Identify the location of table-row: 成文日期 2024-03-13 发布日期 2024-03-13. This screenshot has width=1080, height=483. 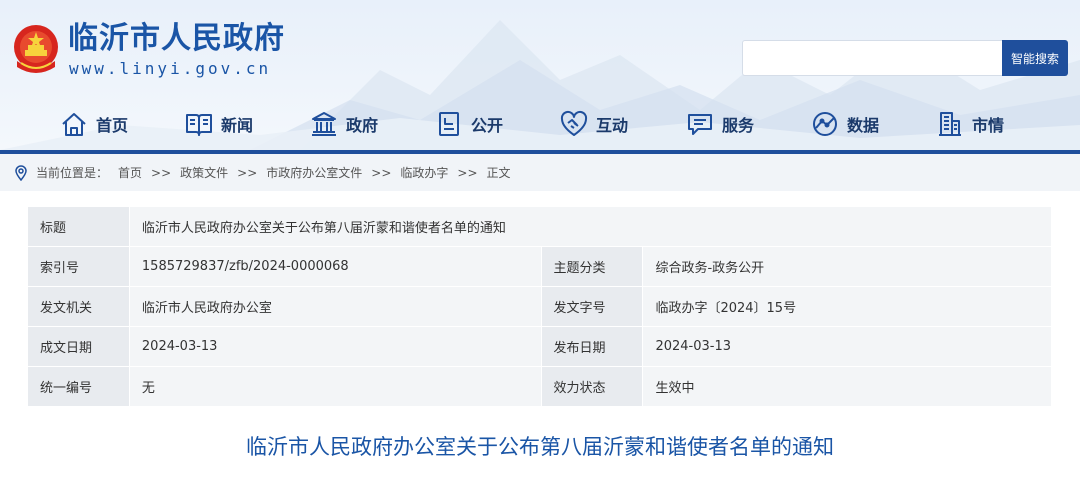
(539, 346).